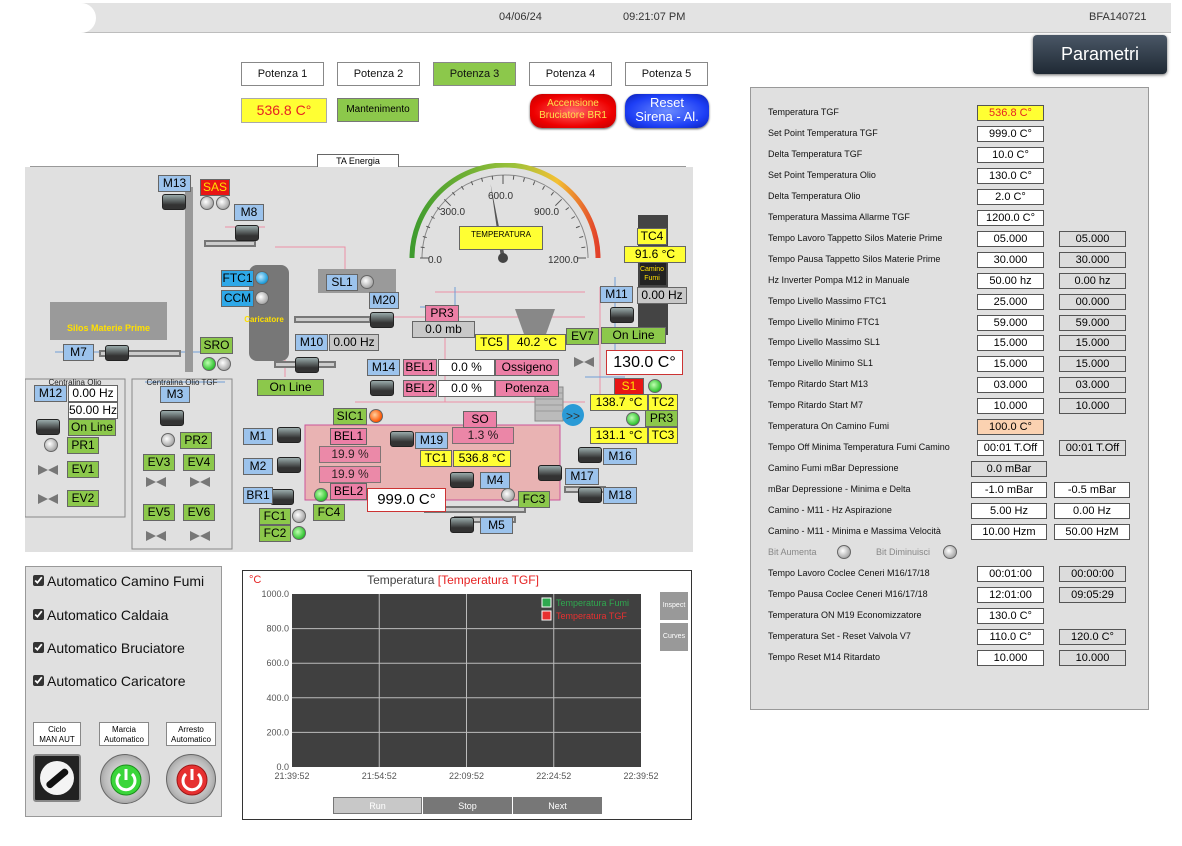 The height and width of the screenshot is (846, 1182). I want to click on checkbox-caldaia: Automatico Caldaia, so click(100, 615).